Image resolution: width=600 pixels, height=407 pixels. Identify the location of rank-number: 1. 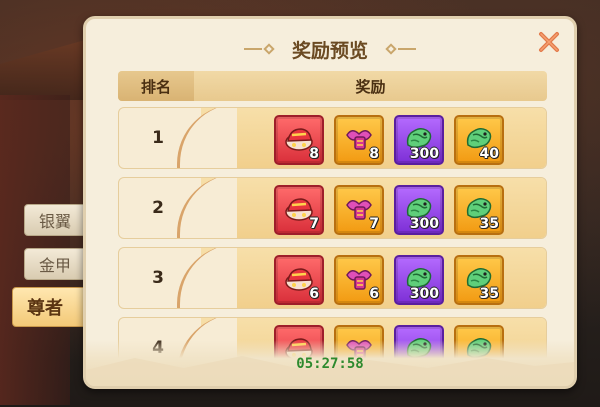
(158, 138).